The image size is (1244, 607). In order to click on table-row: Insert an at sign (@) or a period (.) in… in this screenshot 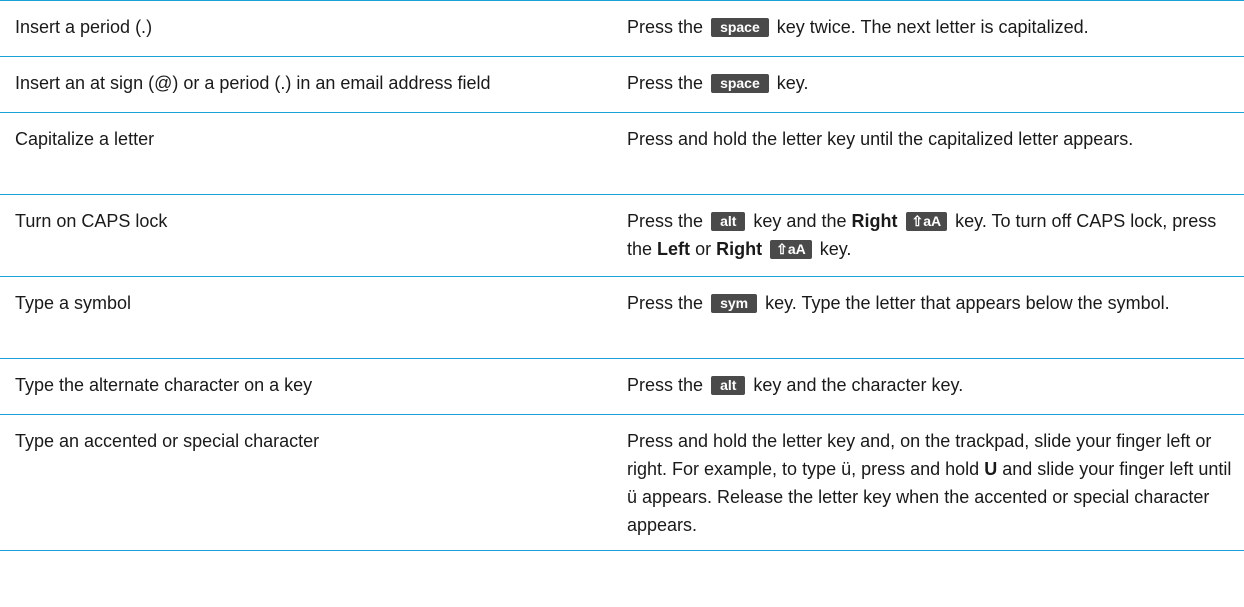, I will do `click(622, 84)`.